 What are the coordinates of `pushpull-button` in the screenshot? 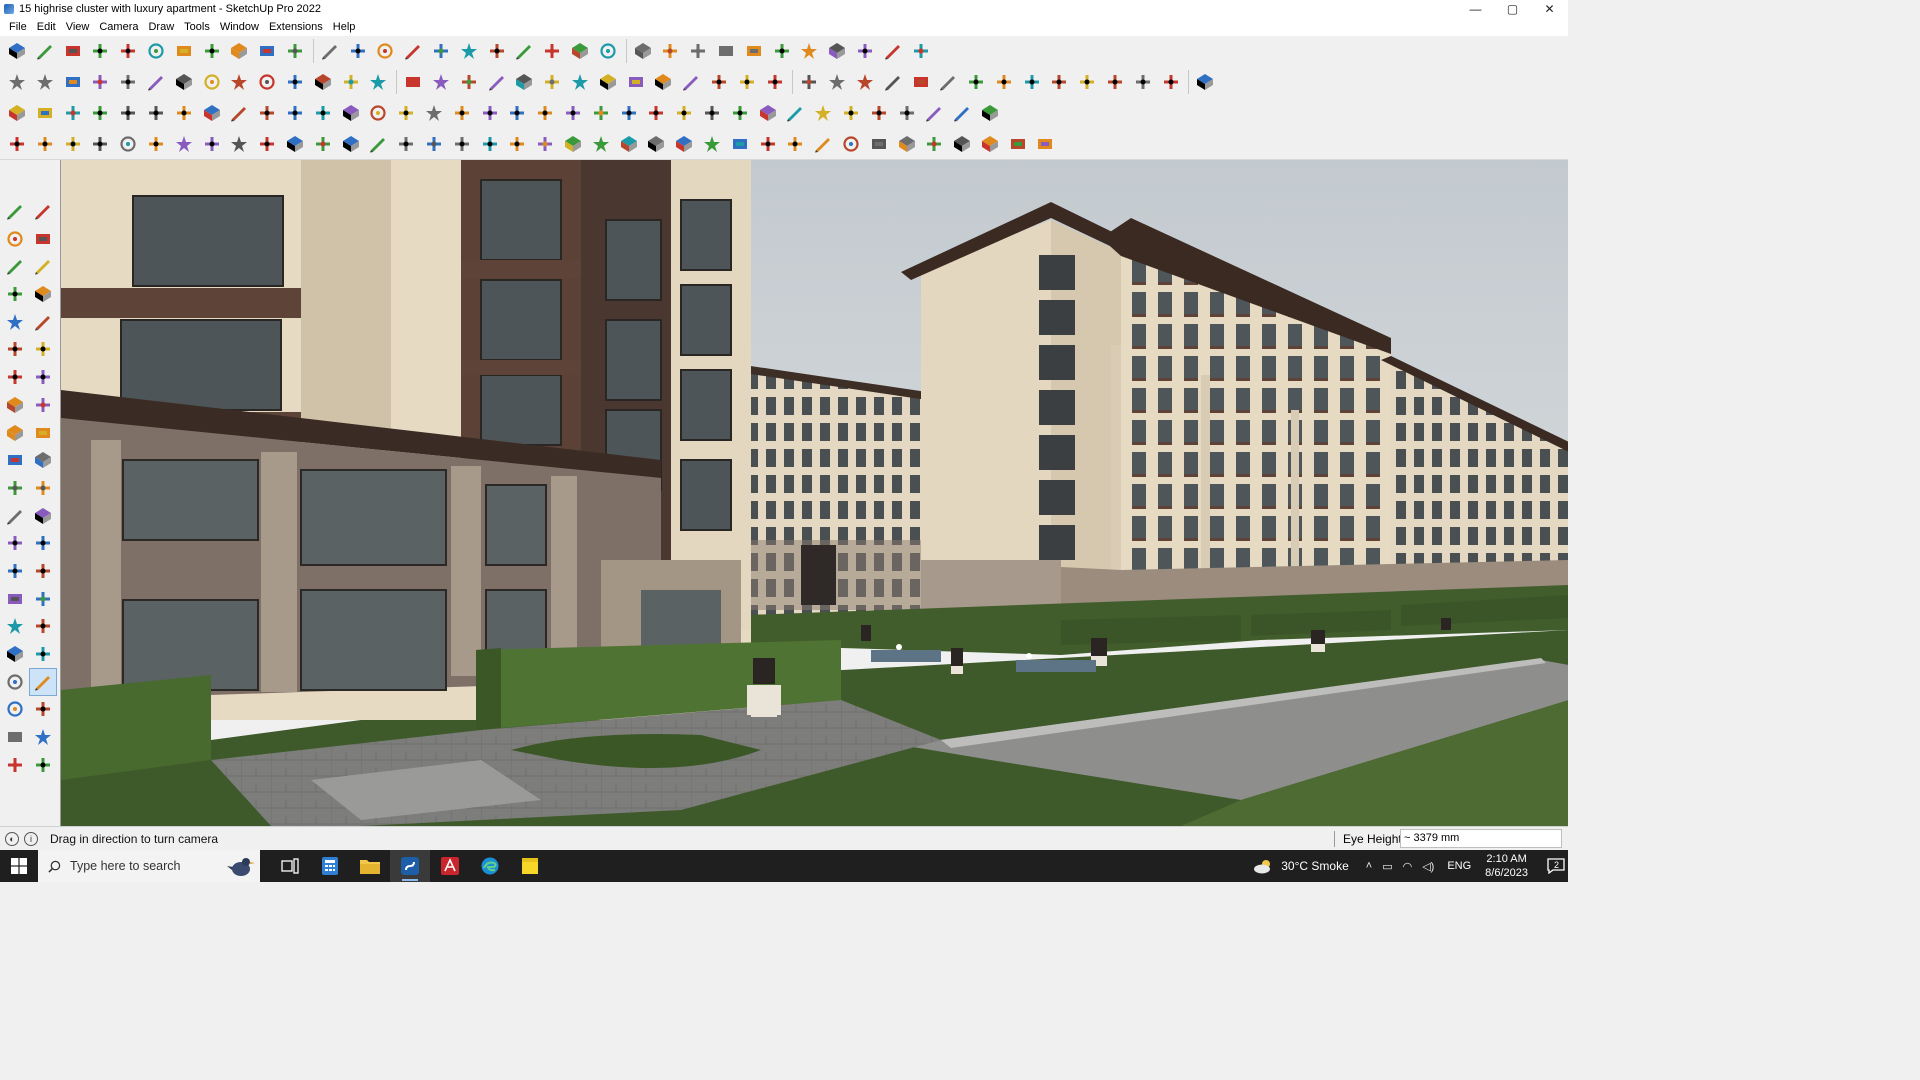 It's located at (184, 51).